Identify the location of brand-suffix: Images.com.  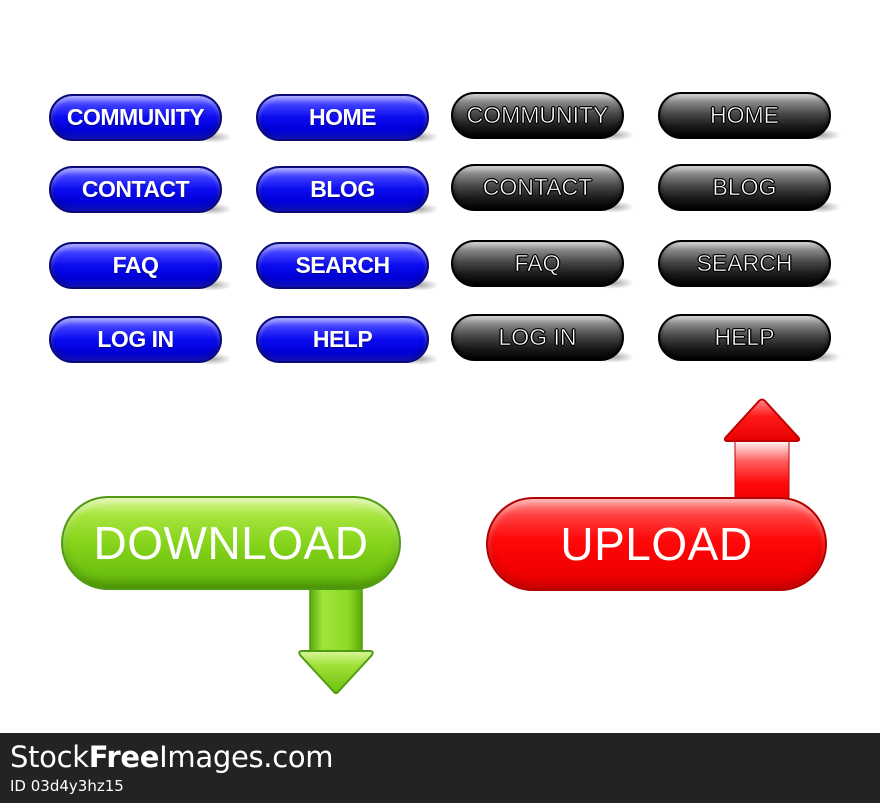
(246, 757).